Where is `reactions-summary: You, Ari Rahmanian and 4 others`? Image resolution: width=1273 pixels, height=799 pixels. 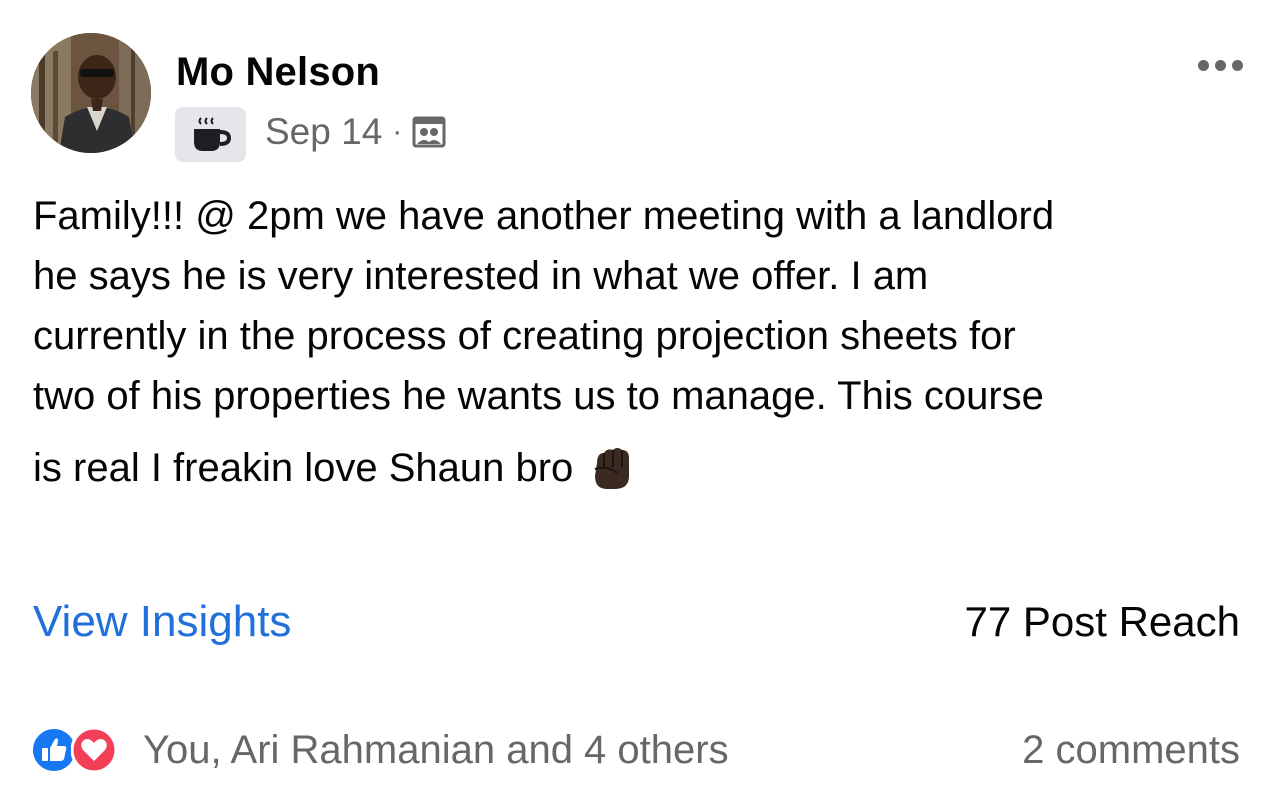
reactions-summary: You, Ari Rahmanian and 4 others is located at coordinates (380, 750).